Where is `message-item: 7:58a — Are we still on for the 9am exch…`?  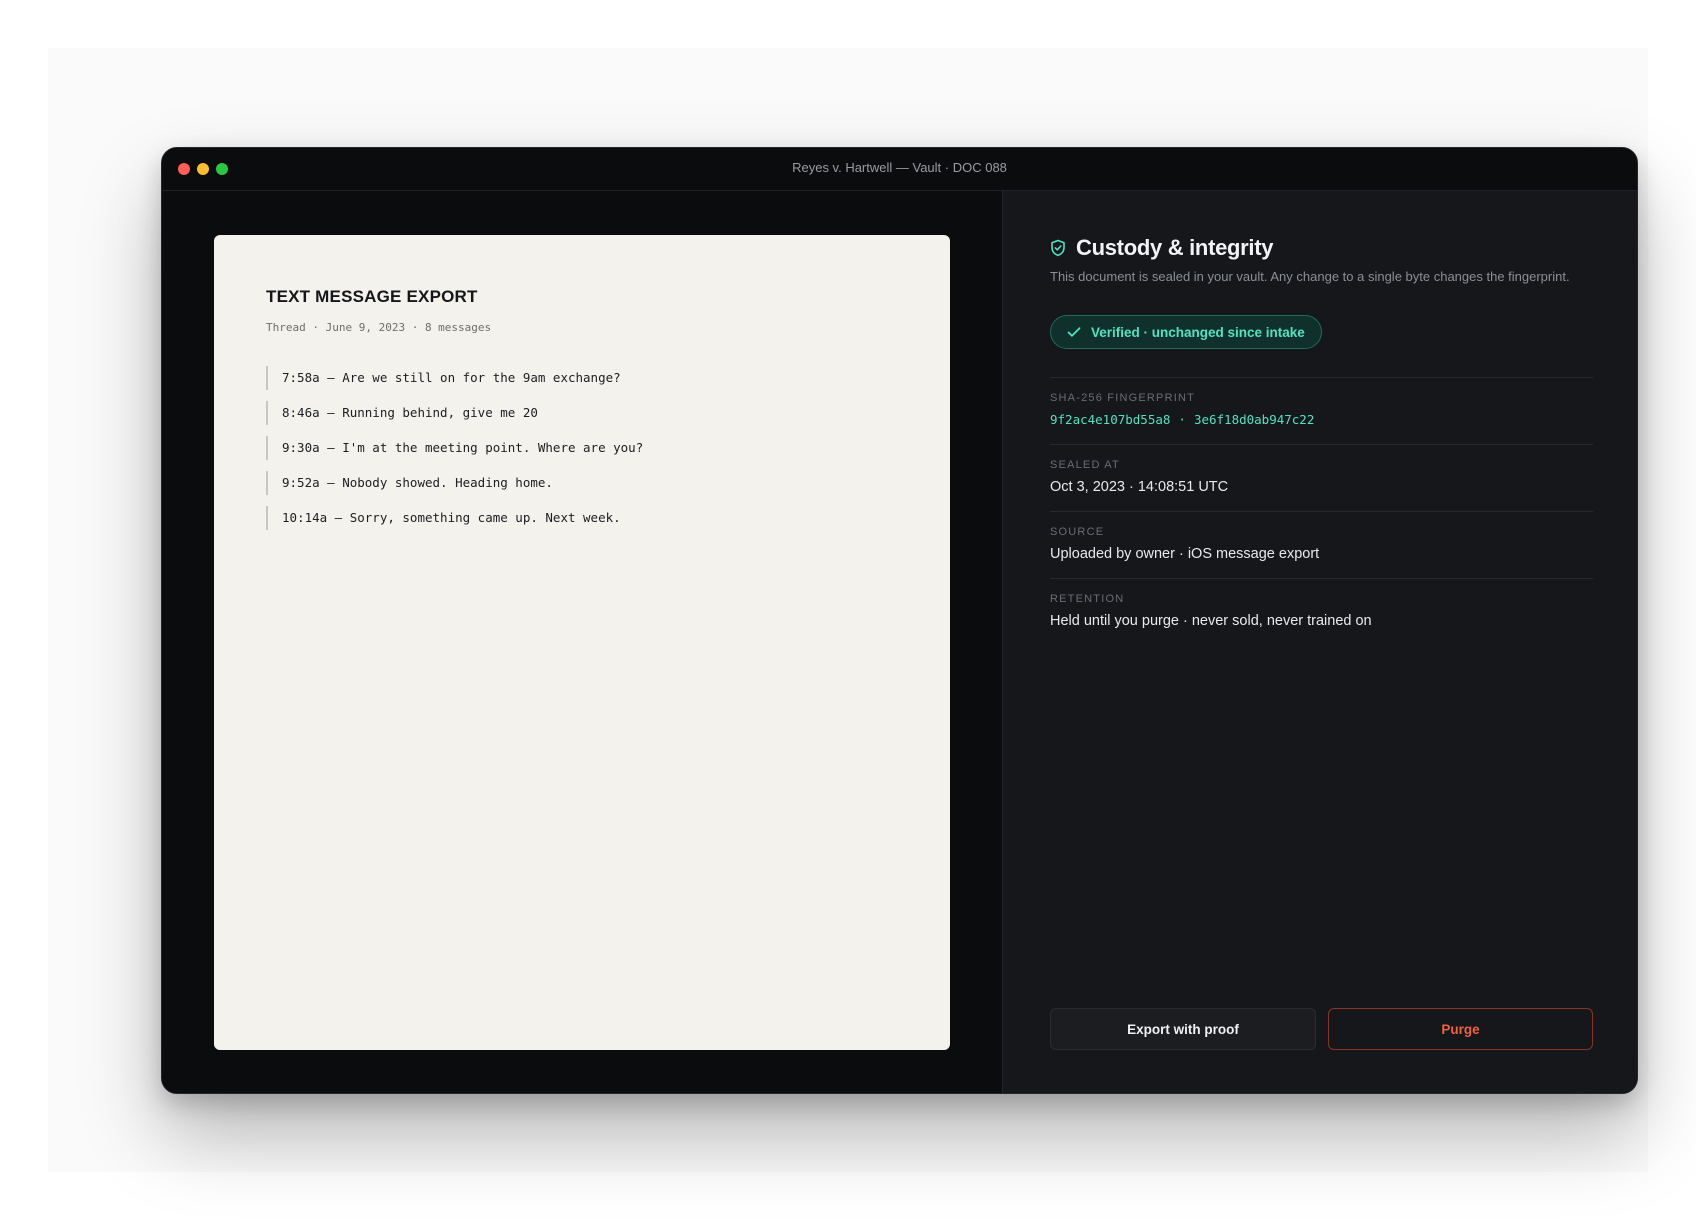
message-item: 7:58a — Are we still on for the 9am exch… is located at coordinates (582, 378).